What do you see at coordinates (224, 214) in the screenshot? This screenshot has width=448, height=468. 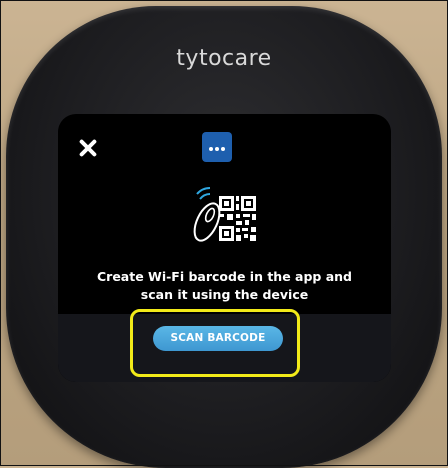 I see `device-scanning-qr-icon` at bounding box center [224, 214].